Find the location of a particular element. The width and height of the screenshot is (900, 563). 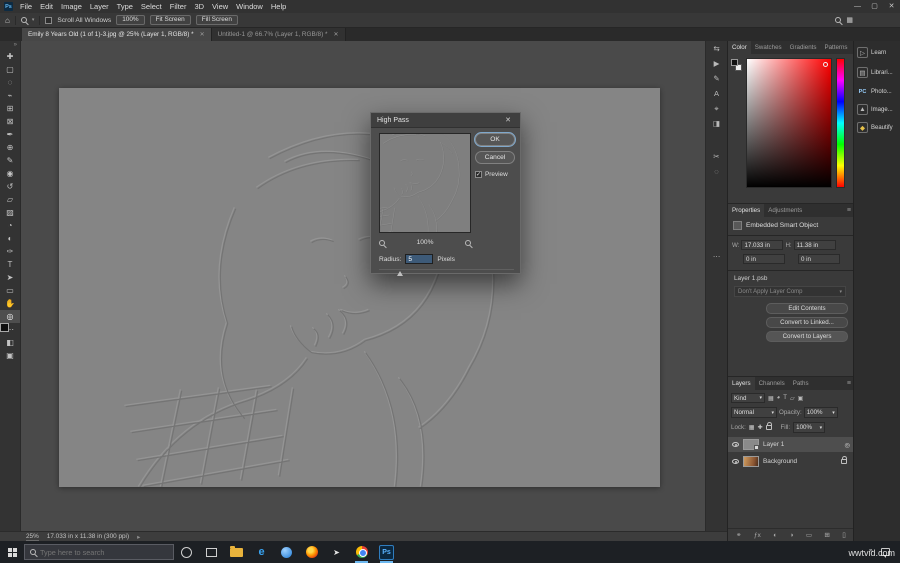

preview-checkbox-row: ✓ Preview is located at coordinates (491, 174).